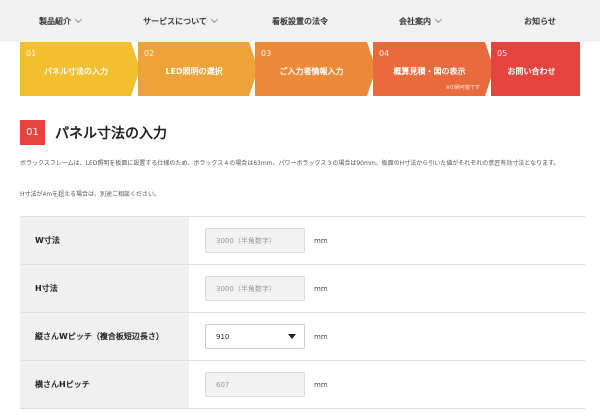  I want to click on form-row-width: W寸法 3000（半角数字） mm, so click(302, 241).